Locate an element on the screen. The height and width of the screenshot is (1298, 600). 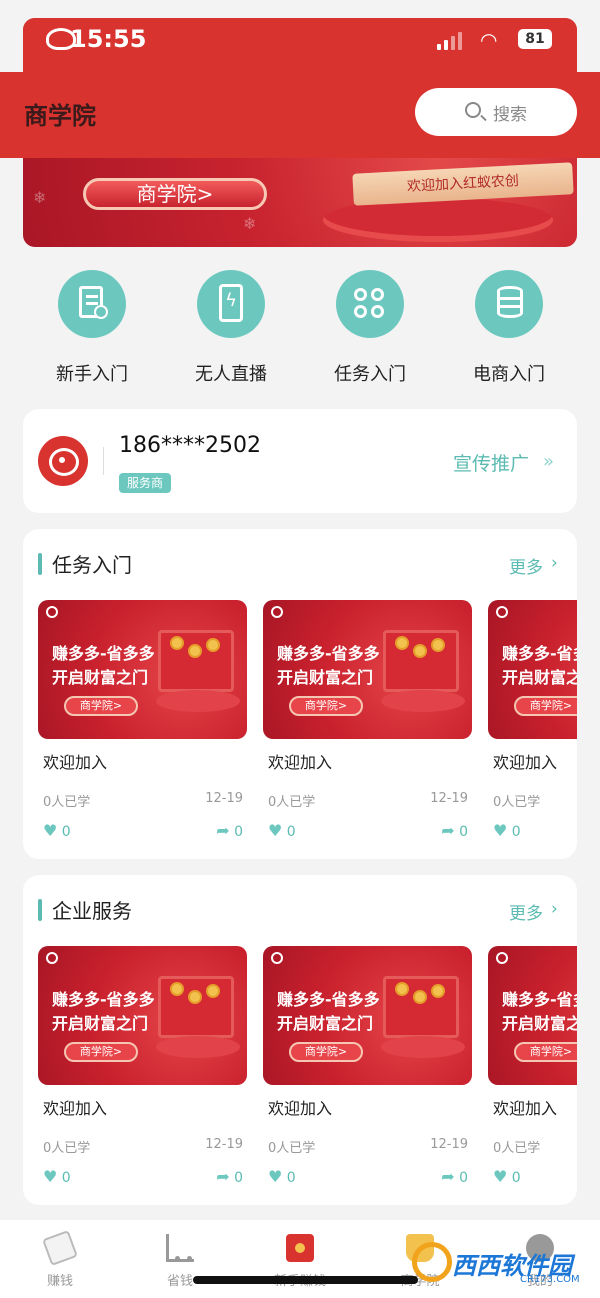
double-chevron-right-icon: » is located at coordinates (548, 461).